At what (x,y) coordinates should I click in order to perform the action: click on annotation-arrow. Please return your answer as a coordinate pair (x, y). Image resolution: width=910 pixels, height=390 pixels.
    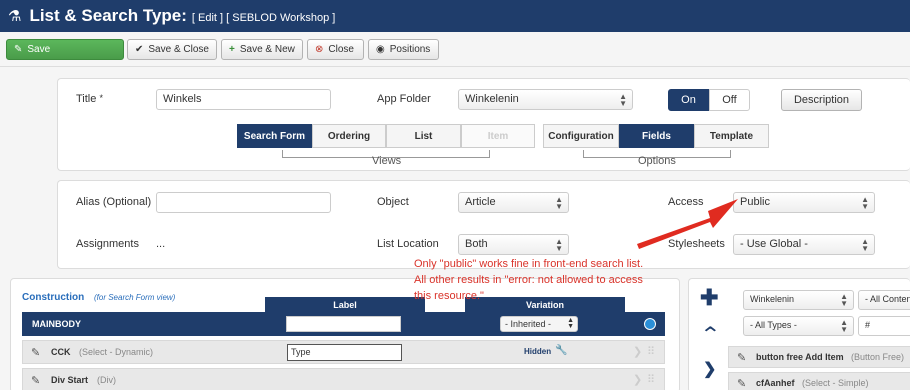
    Looking at the image, I should click on (687, 224).